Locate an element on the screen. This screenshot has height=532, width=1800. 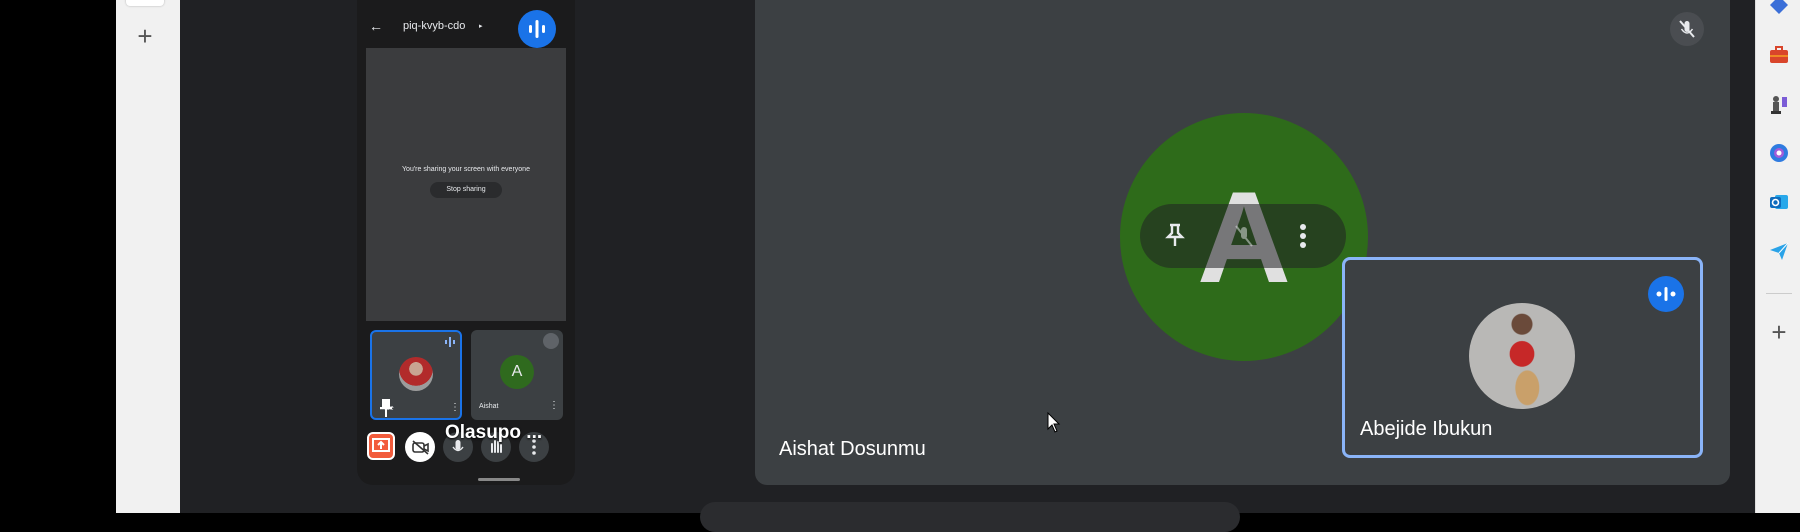
bottom-control-bar is located at coordinates (970, 517).